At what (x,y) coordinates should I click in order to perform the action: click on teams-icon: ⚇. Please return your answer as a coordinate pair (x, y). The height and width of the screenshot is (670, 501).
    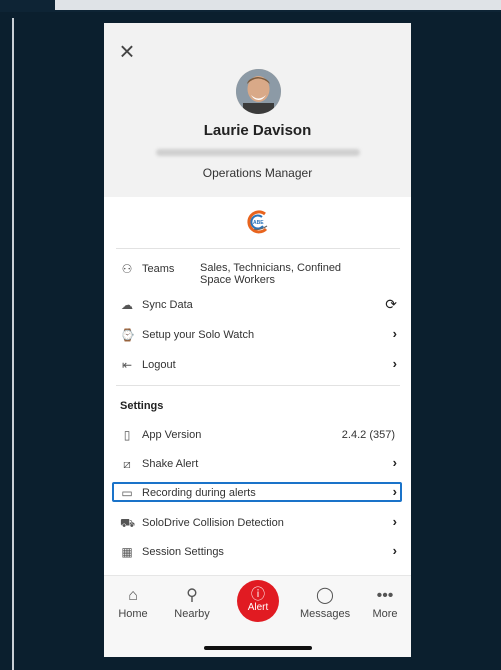
    Looking at the image, I should click on (127, 269).